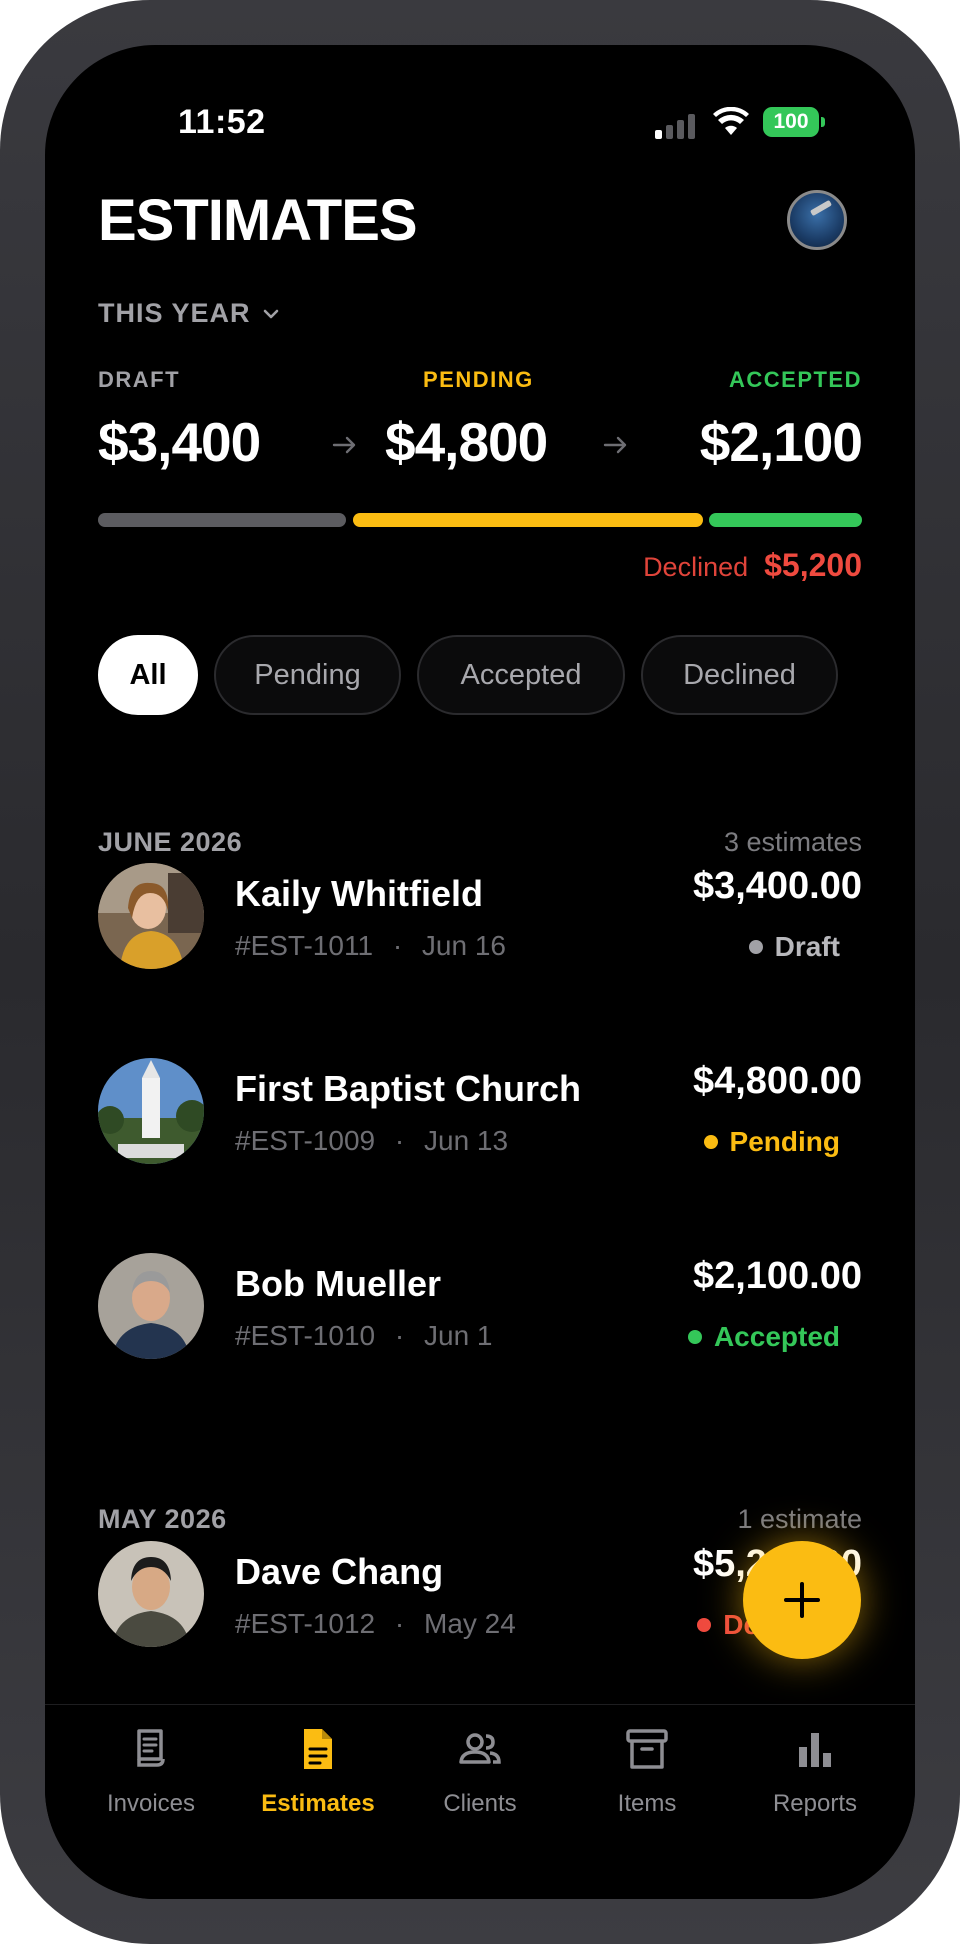 This screenshot has height=1944, width=960. What do you see at coordinates (784, 1141) in the screenshot?
I see `status-label: Pending` at bounding box center [784, 1141].